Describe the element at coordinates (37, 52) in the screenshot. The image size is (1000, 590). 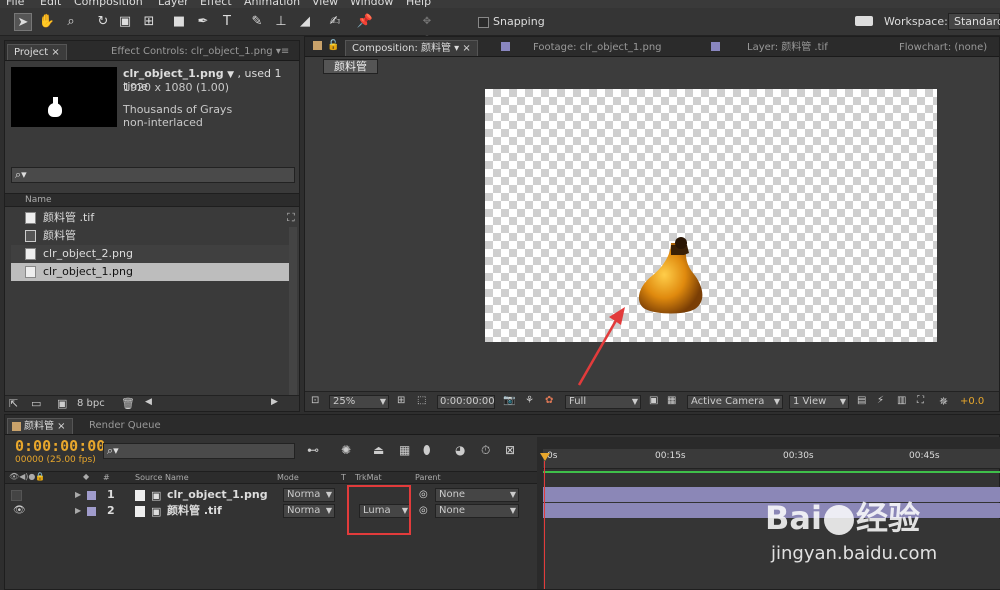
I see `tab-project: Project ×` at that location.